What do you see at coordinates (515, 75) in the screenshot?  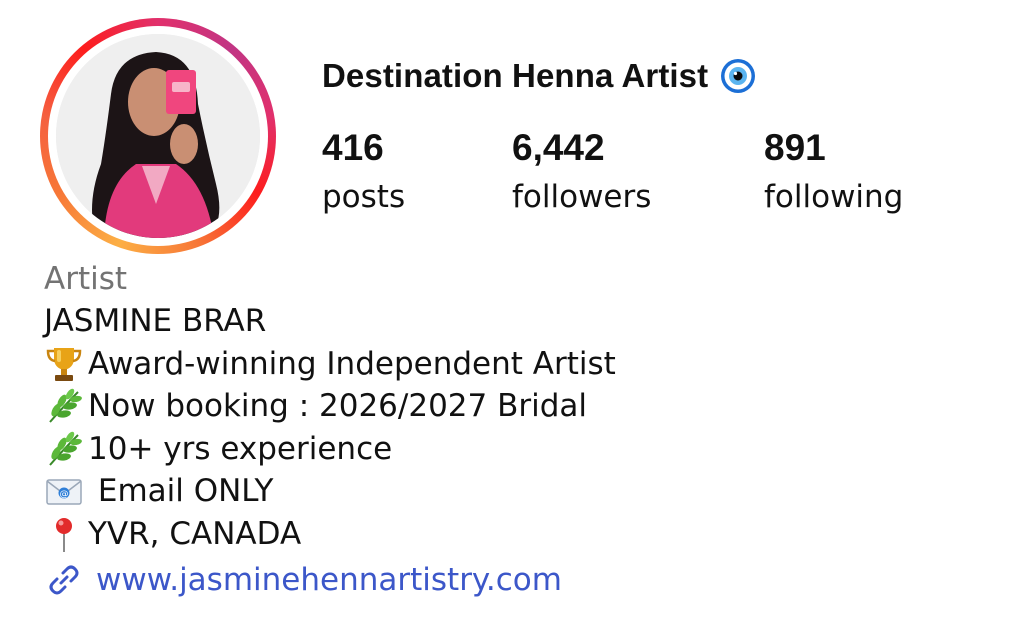 I see `profile-display-name: Destination Henna Artist` at bounding box center [515, 75].